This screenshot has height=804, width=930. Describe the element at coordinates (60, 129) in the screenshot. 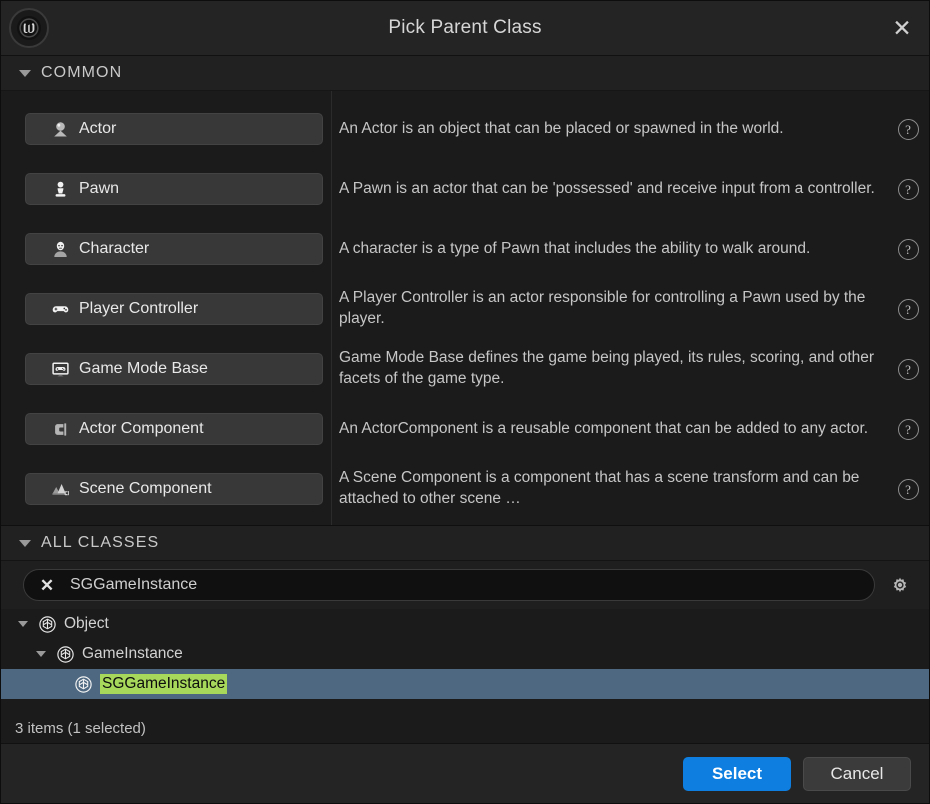

I see `actor-icon` at that location.